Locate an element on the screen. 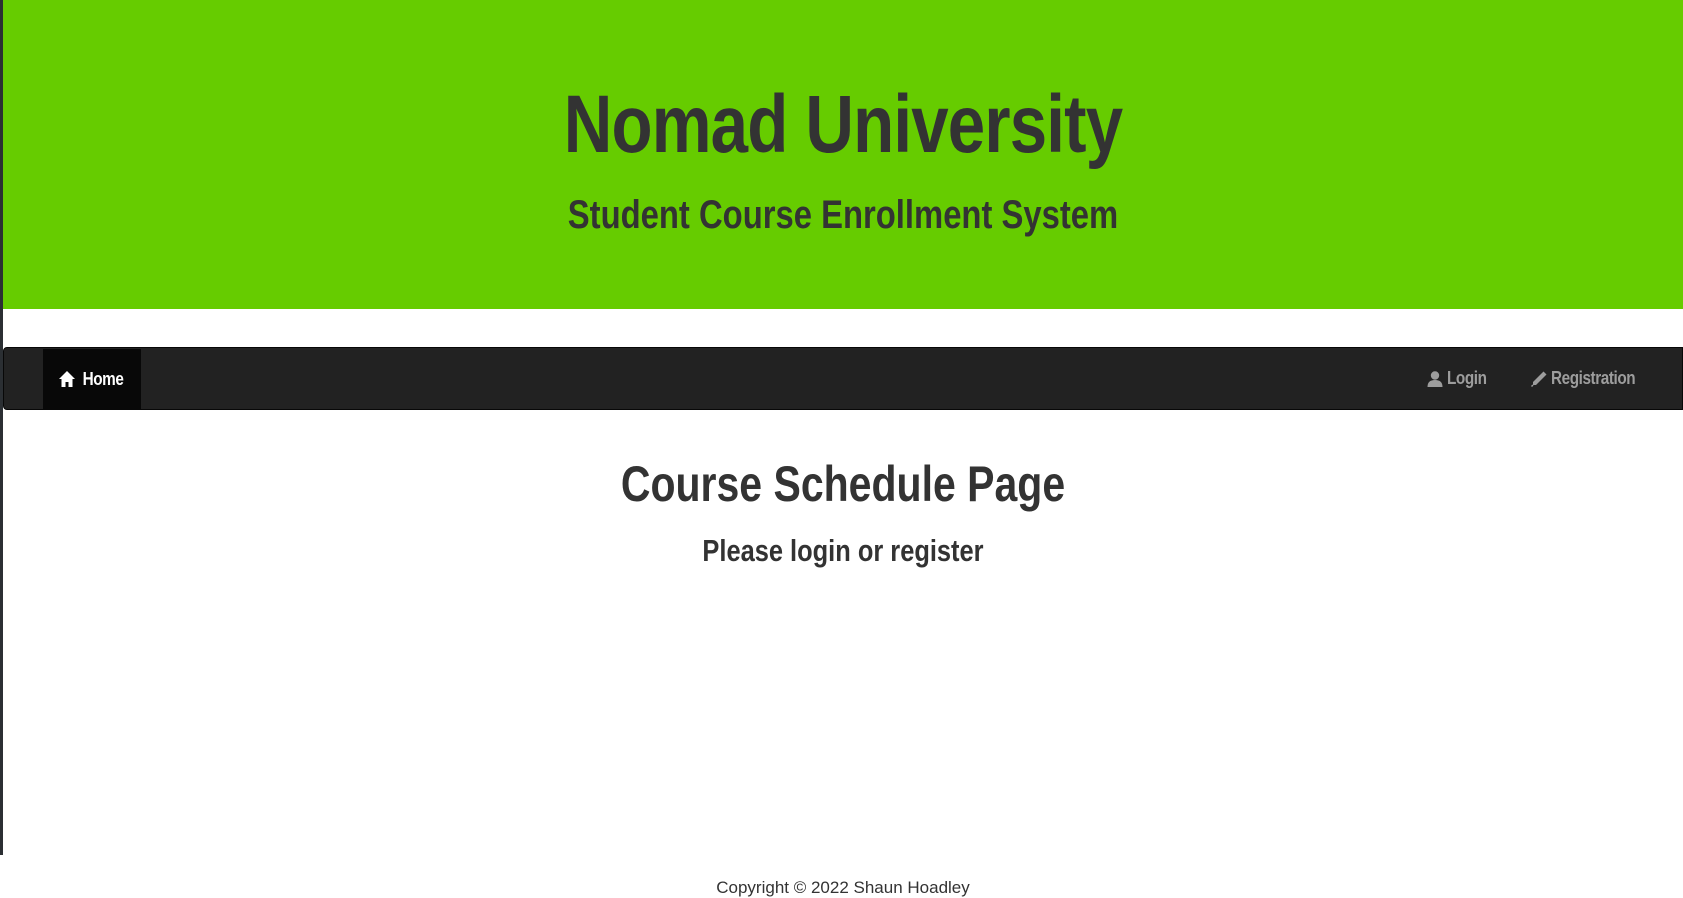  home-icon is located at coordinates (67, 379).